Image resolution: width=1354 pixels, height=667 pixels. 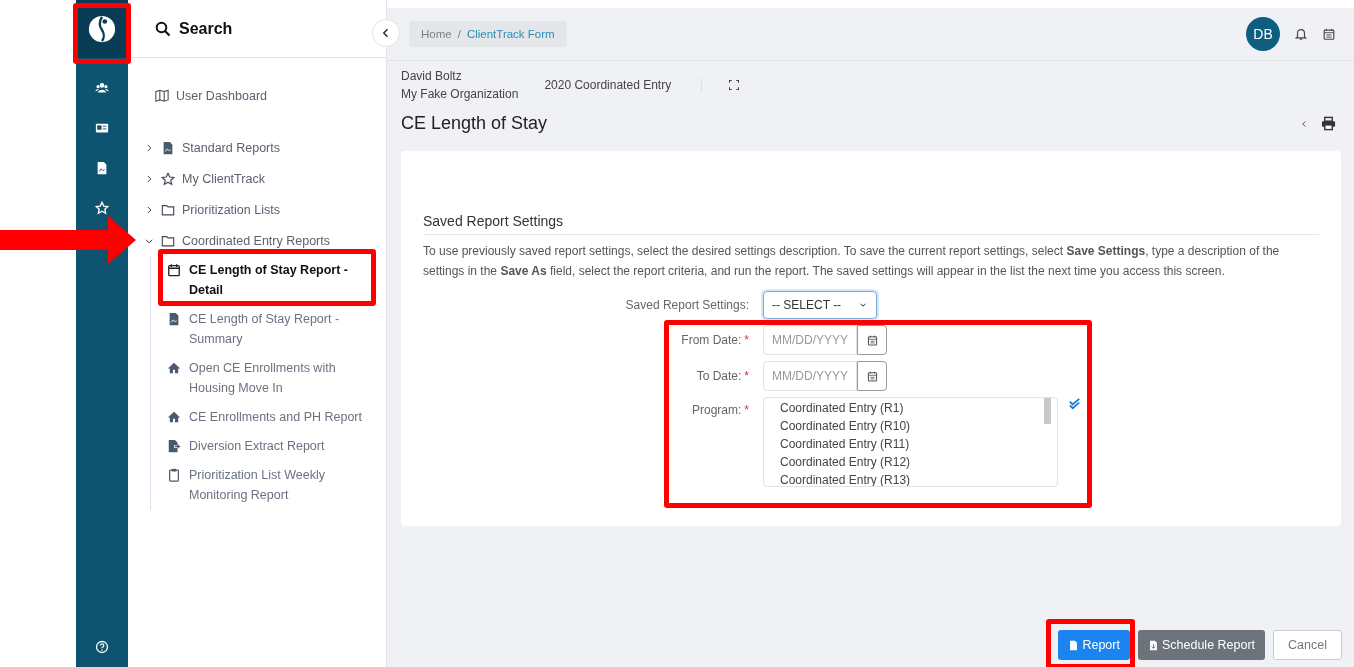 I want to click on client-name: David Boltz, so click(x=432, y=76).